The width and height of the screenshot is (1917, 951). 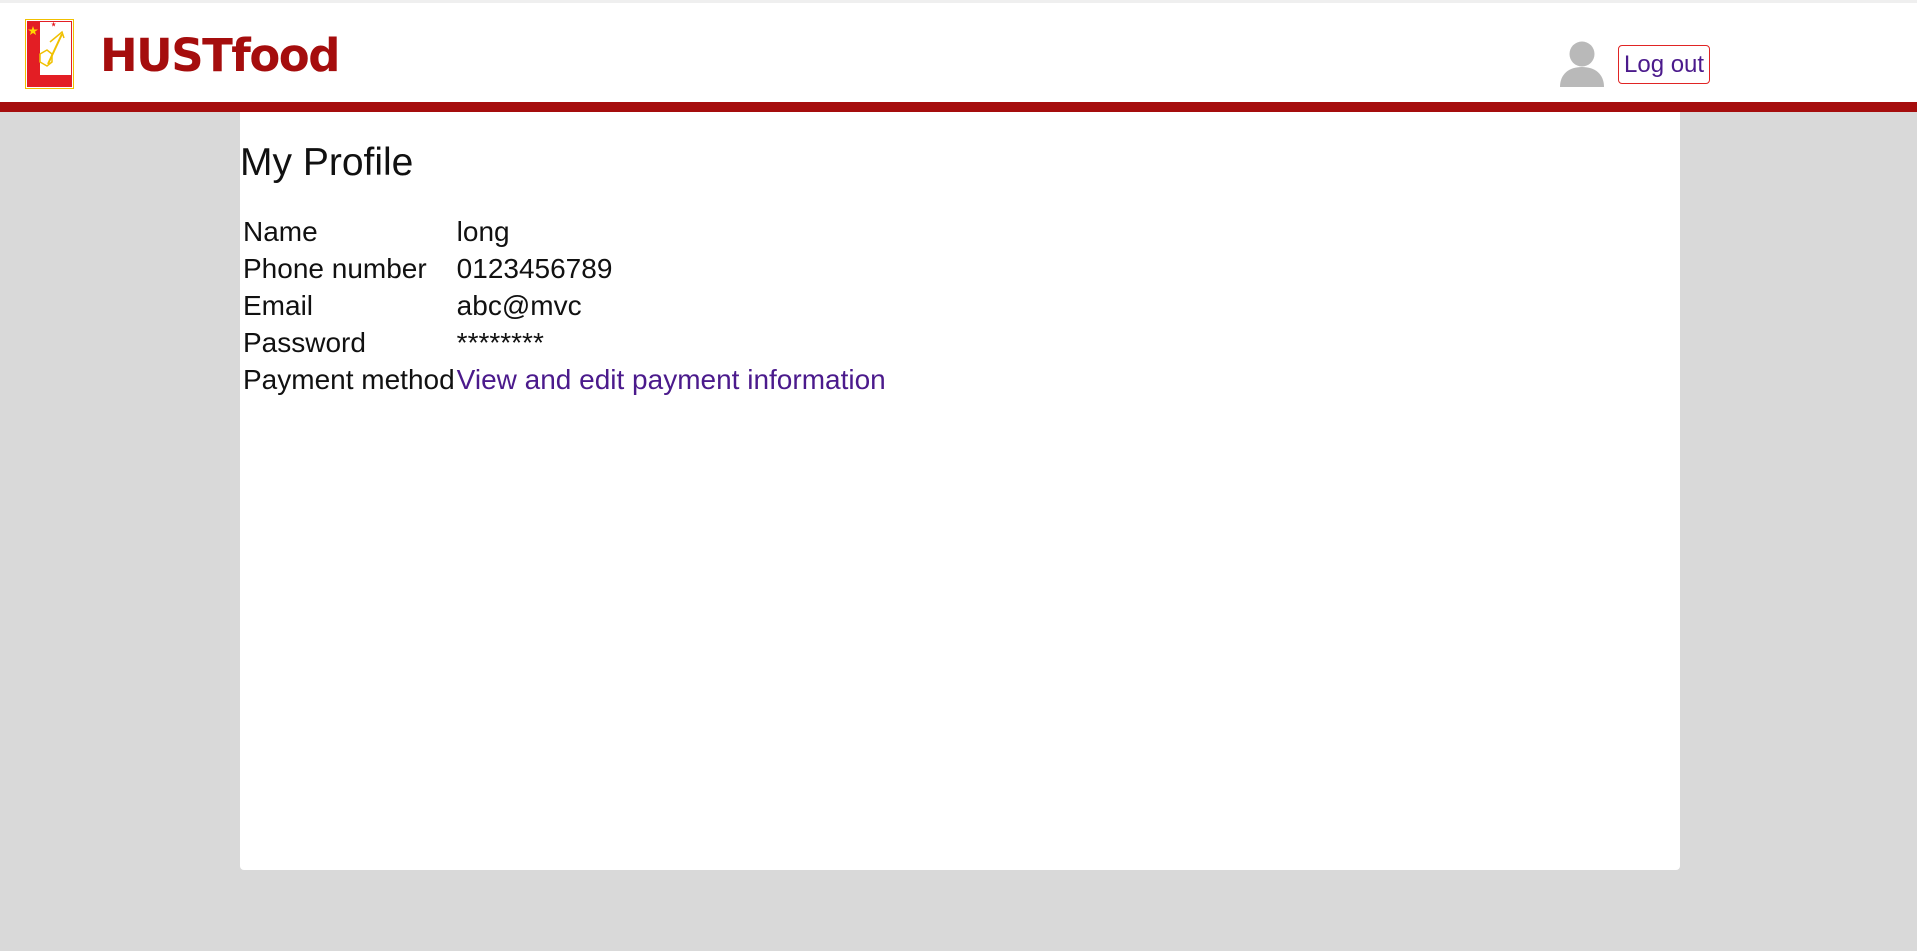 What do you see at coordinates (327, 162) in the screenshot?
I see `page-title: My Profile` at bounding box center [327, 162].